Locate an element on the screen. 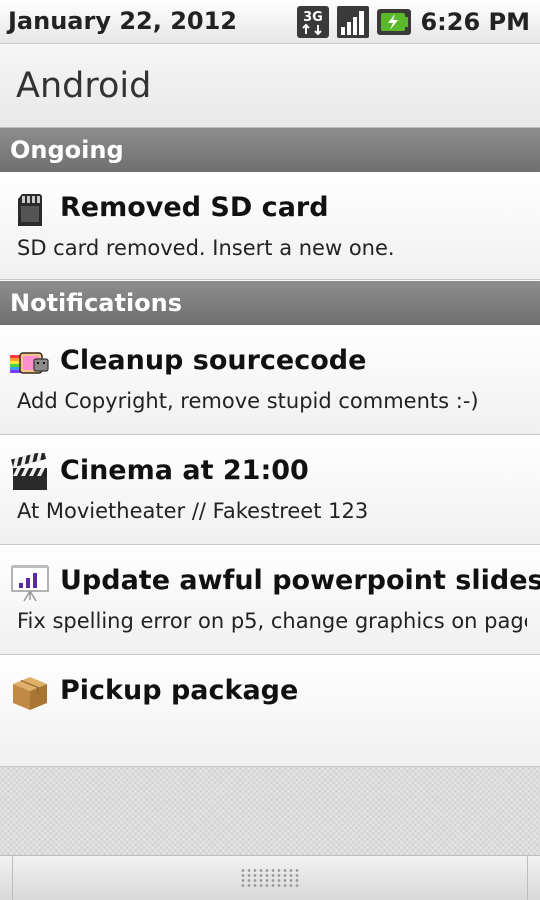  package-icon is located at coordinates (30, 693).